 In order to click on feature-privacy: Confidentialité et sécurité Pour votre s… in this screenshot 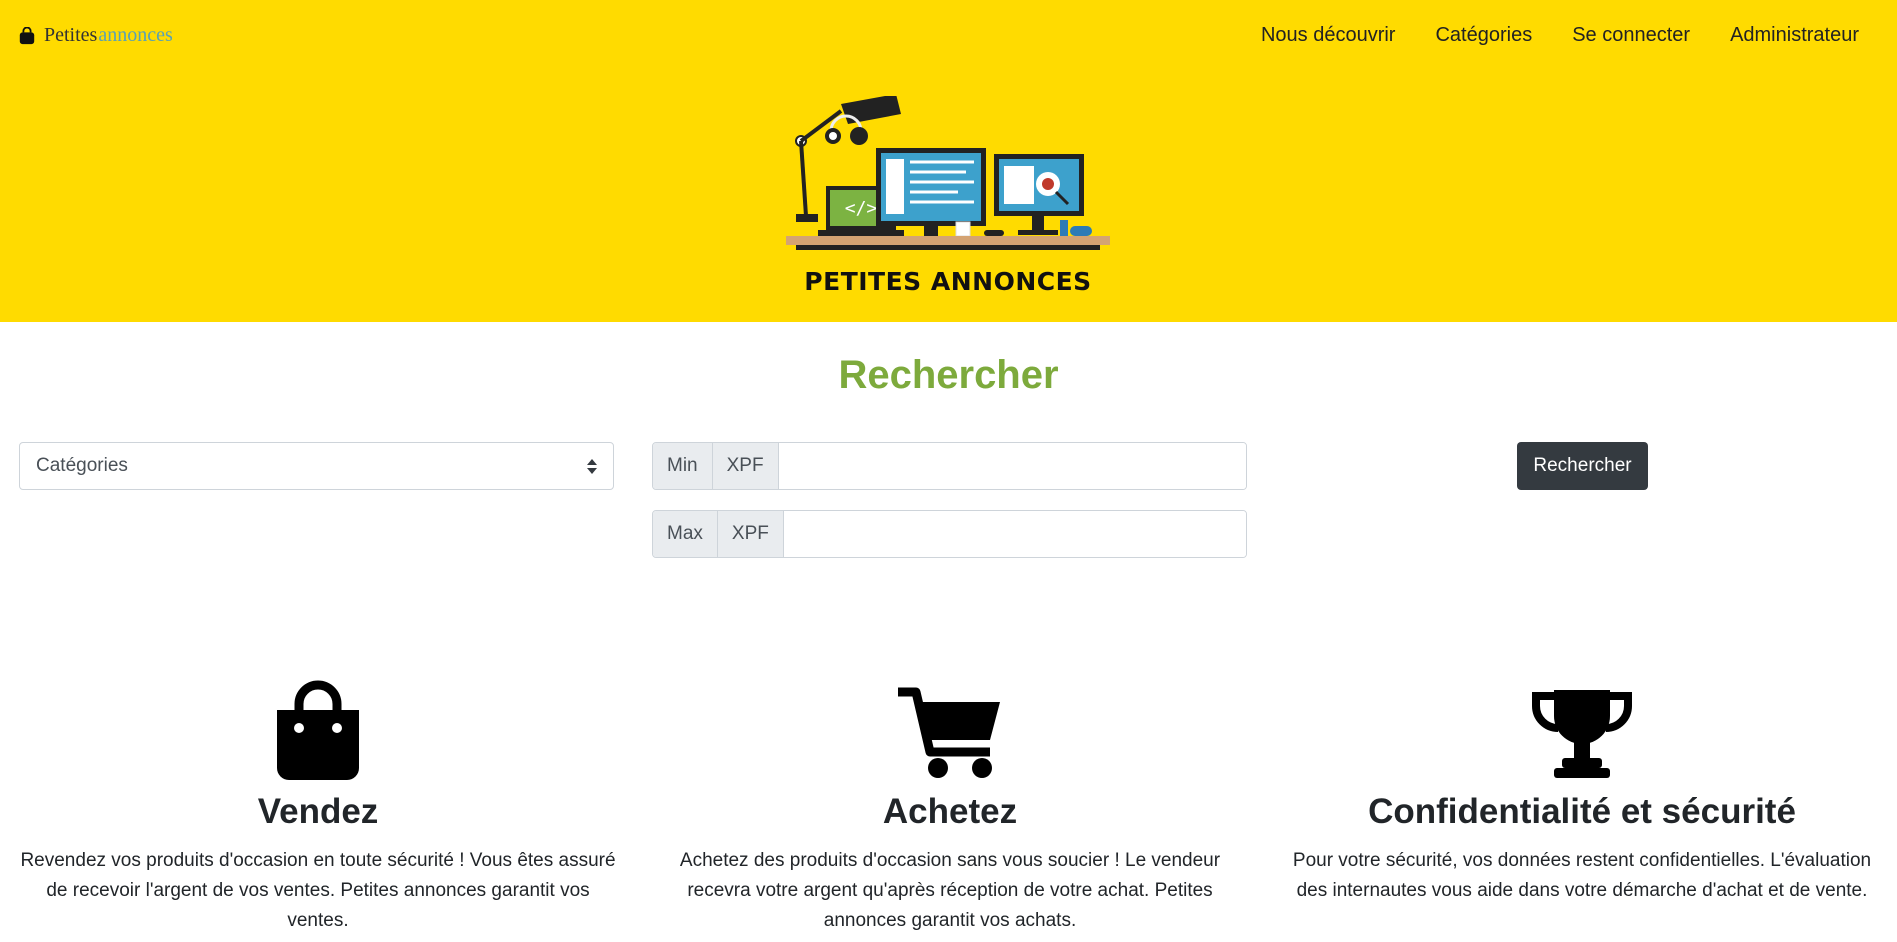, I will do `click(1582, 793)`.